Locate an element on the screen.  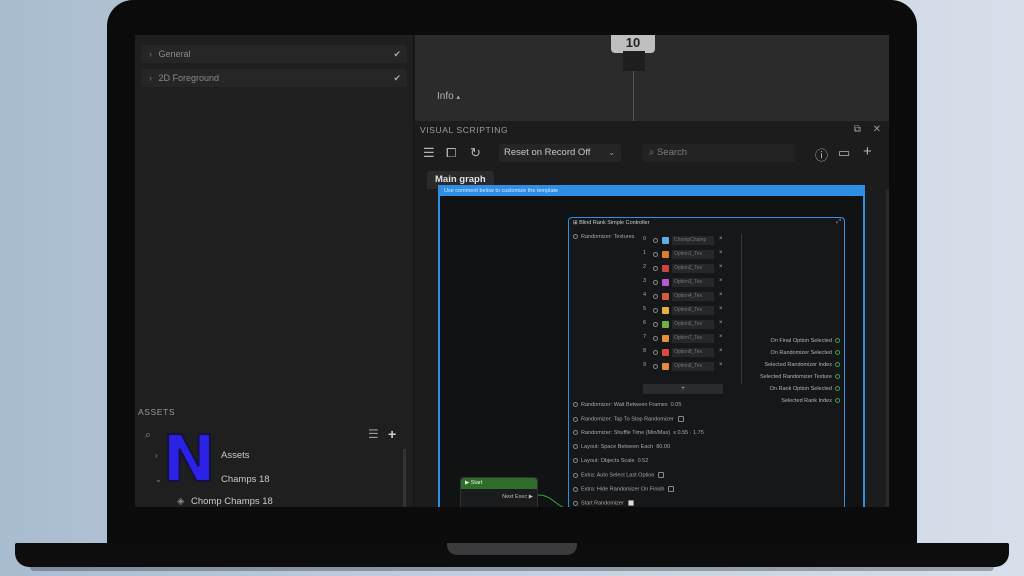
option-name: Option4_Tex is located at coordinates (693, 296).